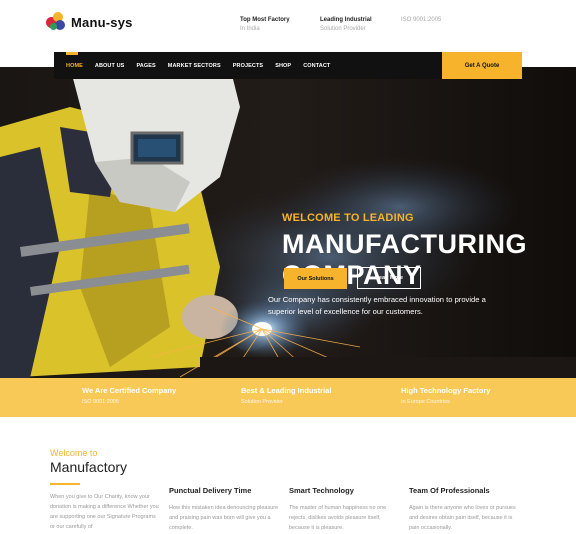 This screenshot has height=534, width=576. I want to click on read-more-button: Read More, so click(389, 278).